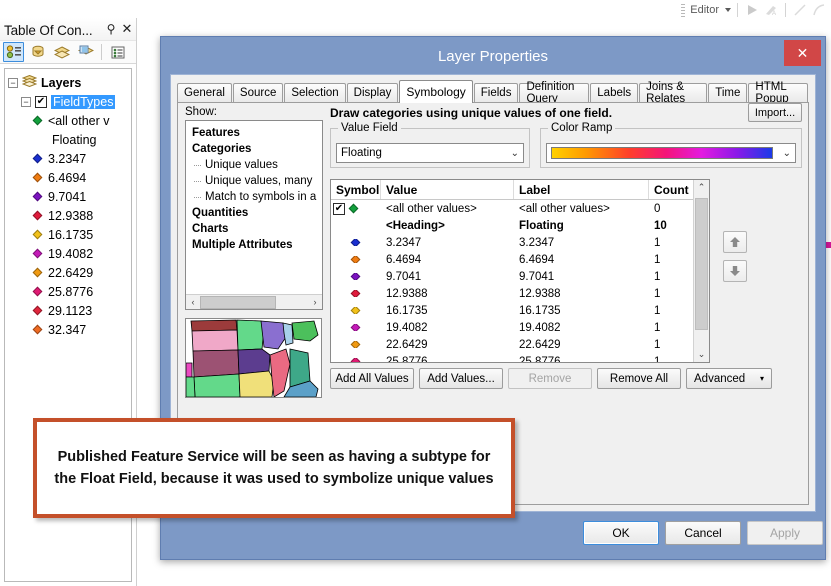 Image resolution: width=831 pixels, height=586 pixels. I want to click on list-item: 32.347, so click(68, 329).